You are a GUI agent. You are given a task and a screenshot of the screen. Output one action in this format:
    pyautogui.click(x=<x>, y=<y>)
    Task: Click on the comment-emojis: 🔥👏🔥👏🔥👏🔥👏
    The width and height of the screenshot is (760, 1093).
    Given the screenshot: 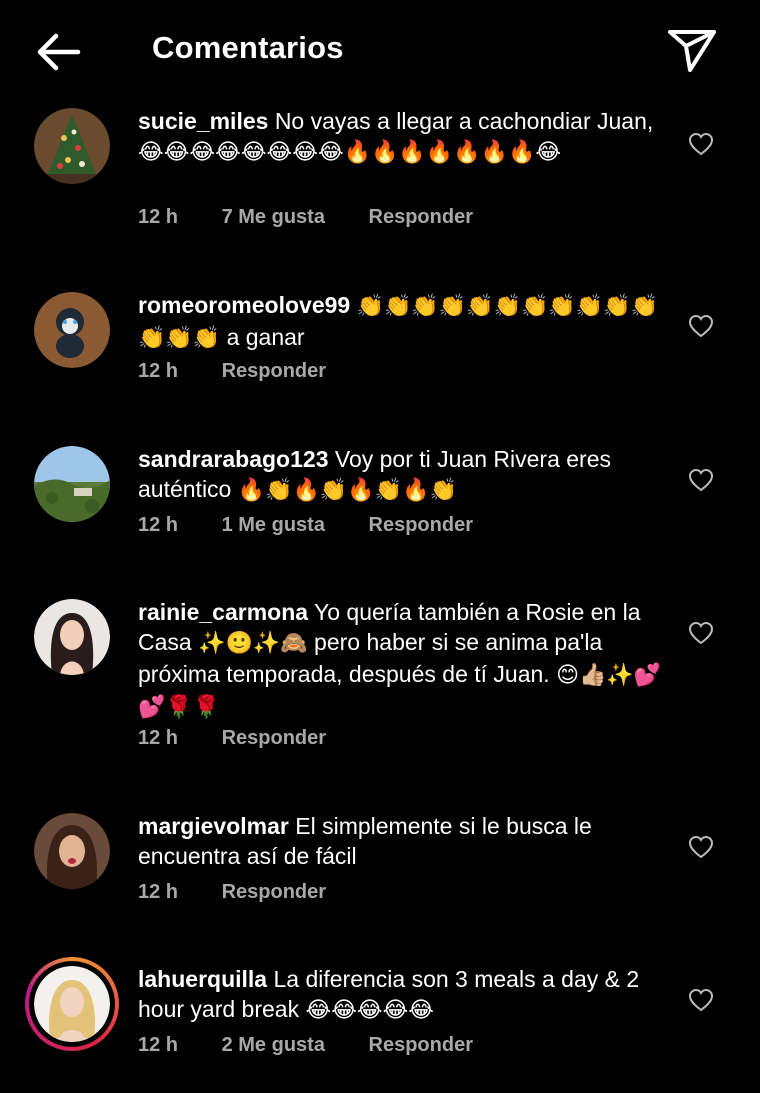 What is the action you would take?
    pyautogui.click(x=347, y=490)
    